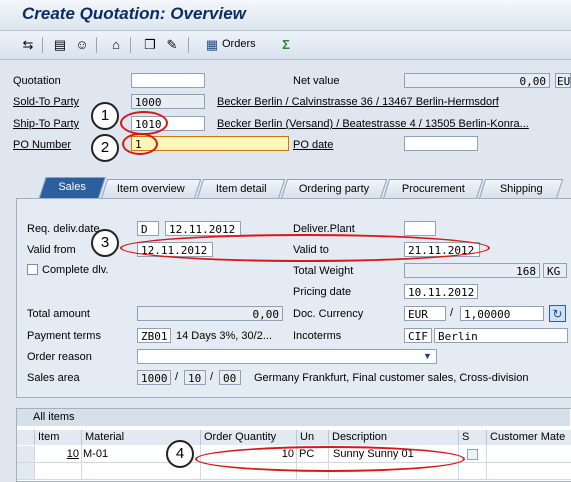  I want to click on quotation-field, so click(168, 80).